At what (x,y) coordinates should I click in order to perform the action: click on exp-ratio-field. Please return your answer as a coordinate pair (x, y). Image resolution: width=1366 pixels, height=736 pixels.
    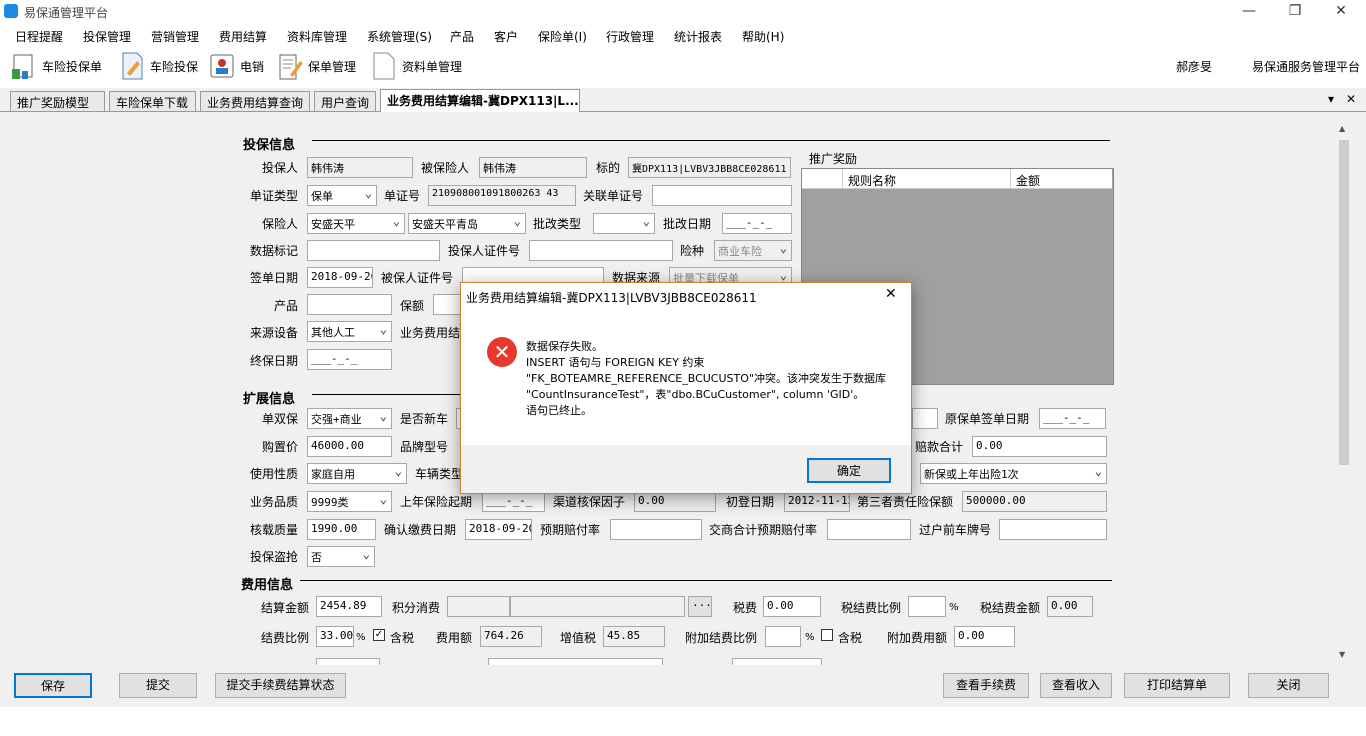
    Looking at the image, I should click on (656, 529).